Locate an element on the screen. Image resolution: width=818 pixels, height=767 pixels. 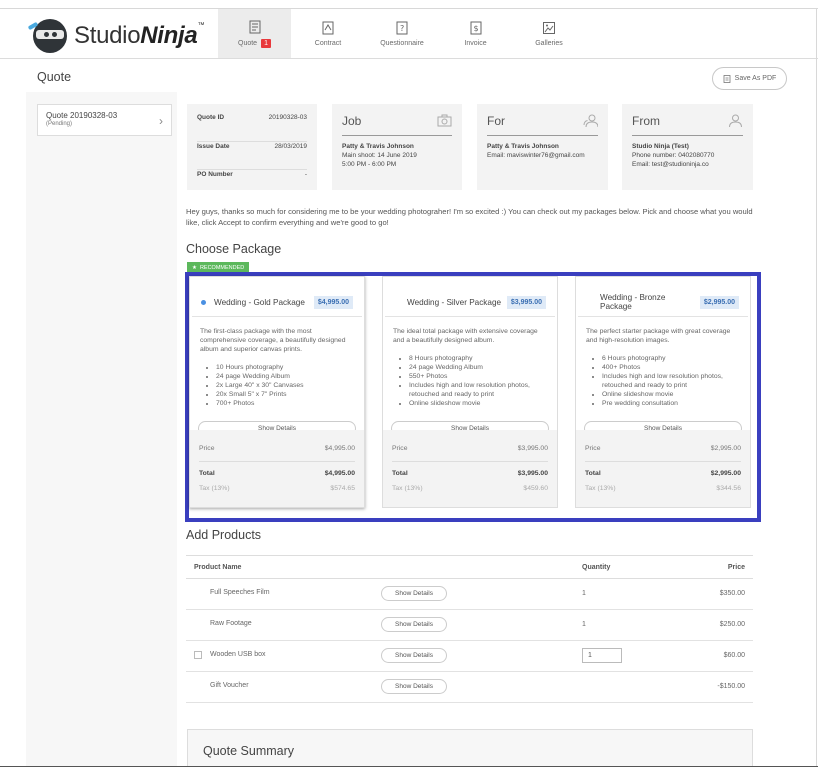
save-as-pdf-button: Save As PDF is located at coordinates (749, 78).